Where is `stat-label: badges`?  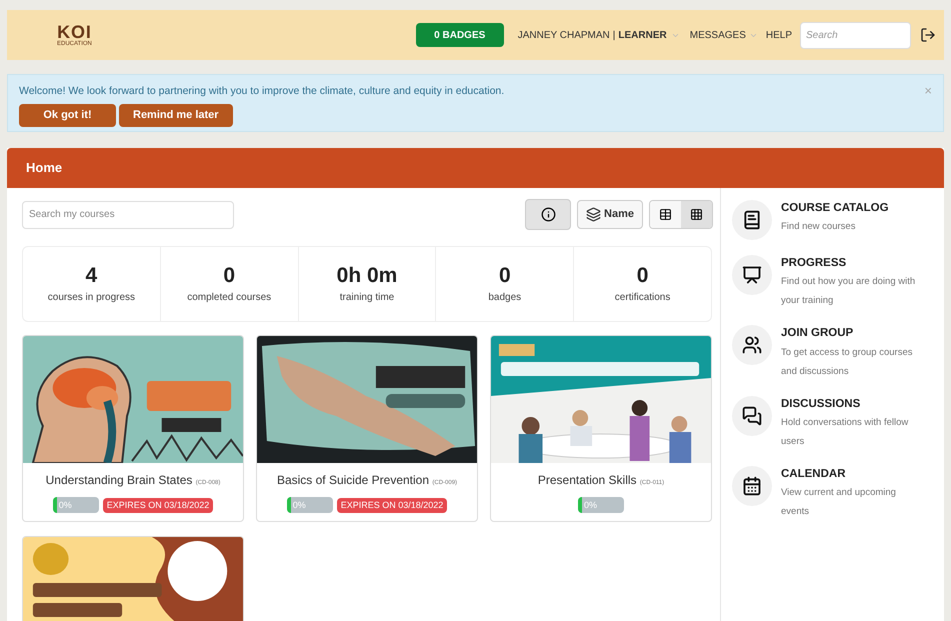
stat-label: badges is located at coordinates (505, 297).